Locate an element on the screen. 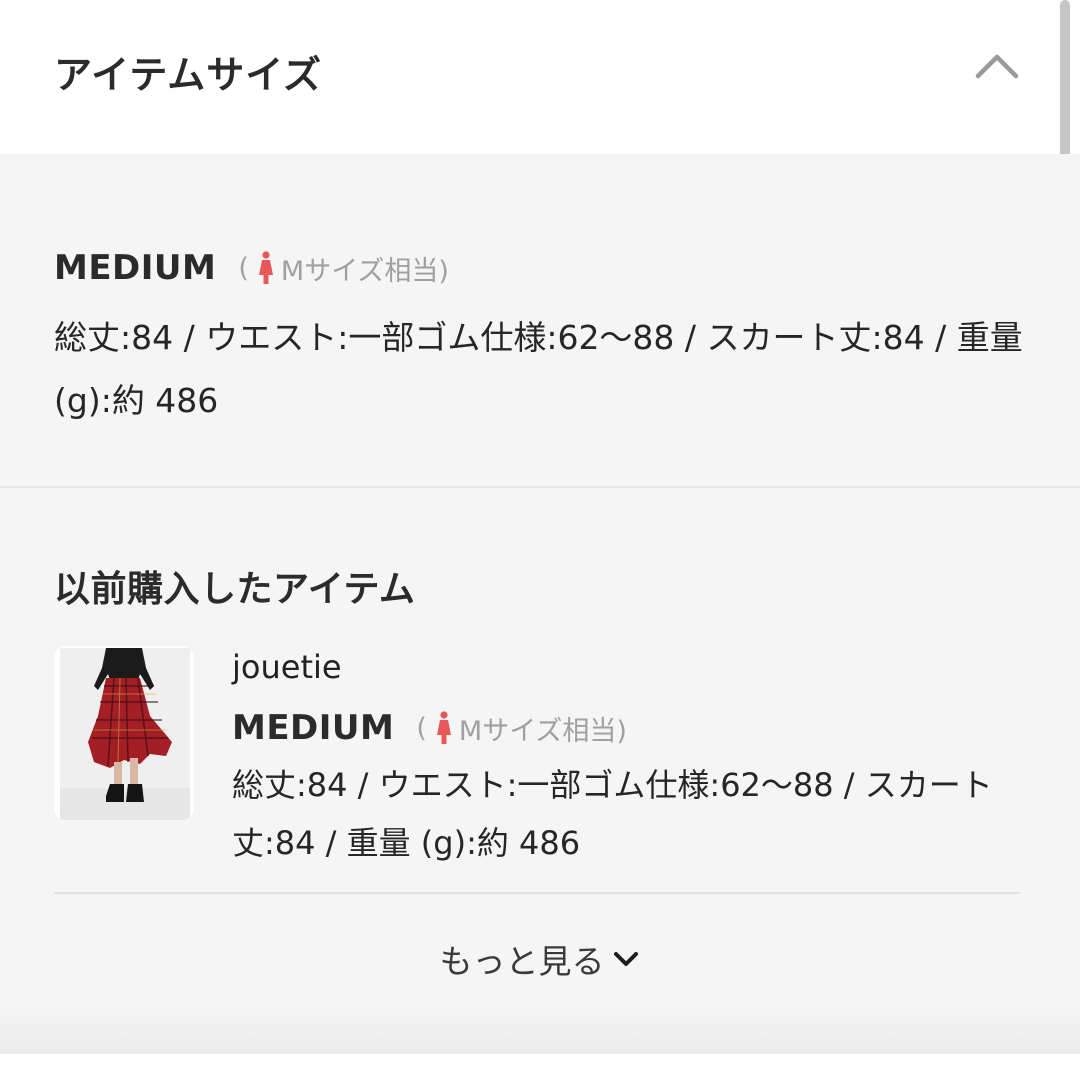  section-title: アイテムサイズ is located at coordinates (188, 75).